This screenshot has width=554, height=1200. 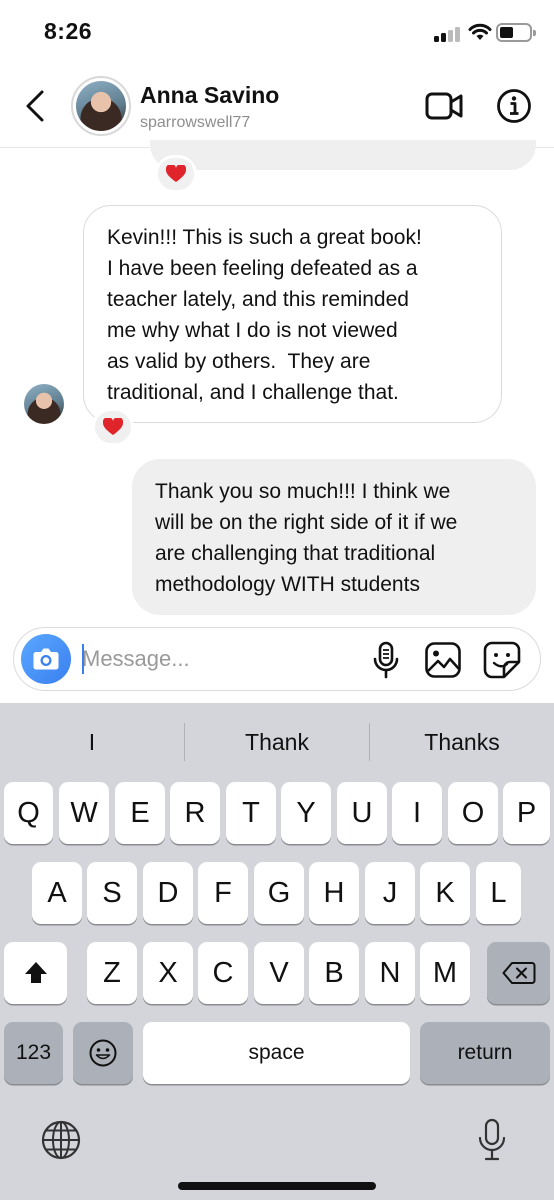 What do you see at coordinates (264, 237) in the screenshot?
I see `message-line: Kevin!!! This is such a great book!` at bounding box center [264, 237].